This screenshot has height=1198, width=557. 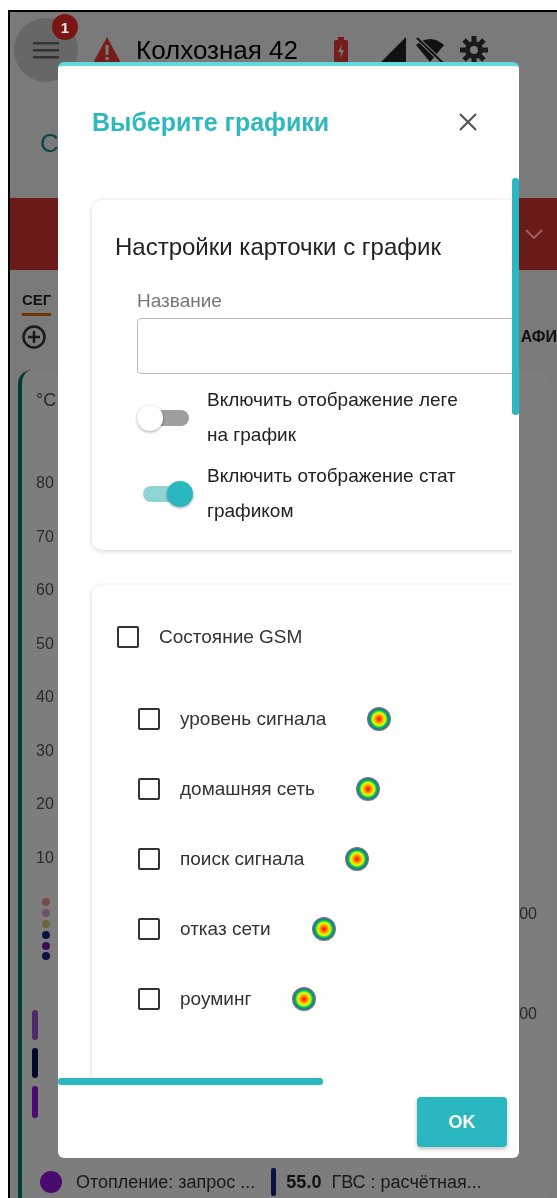 I want to click on toggle-label: графиком, so click(x=251, y=511).